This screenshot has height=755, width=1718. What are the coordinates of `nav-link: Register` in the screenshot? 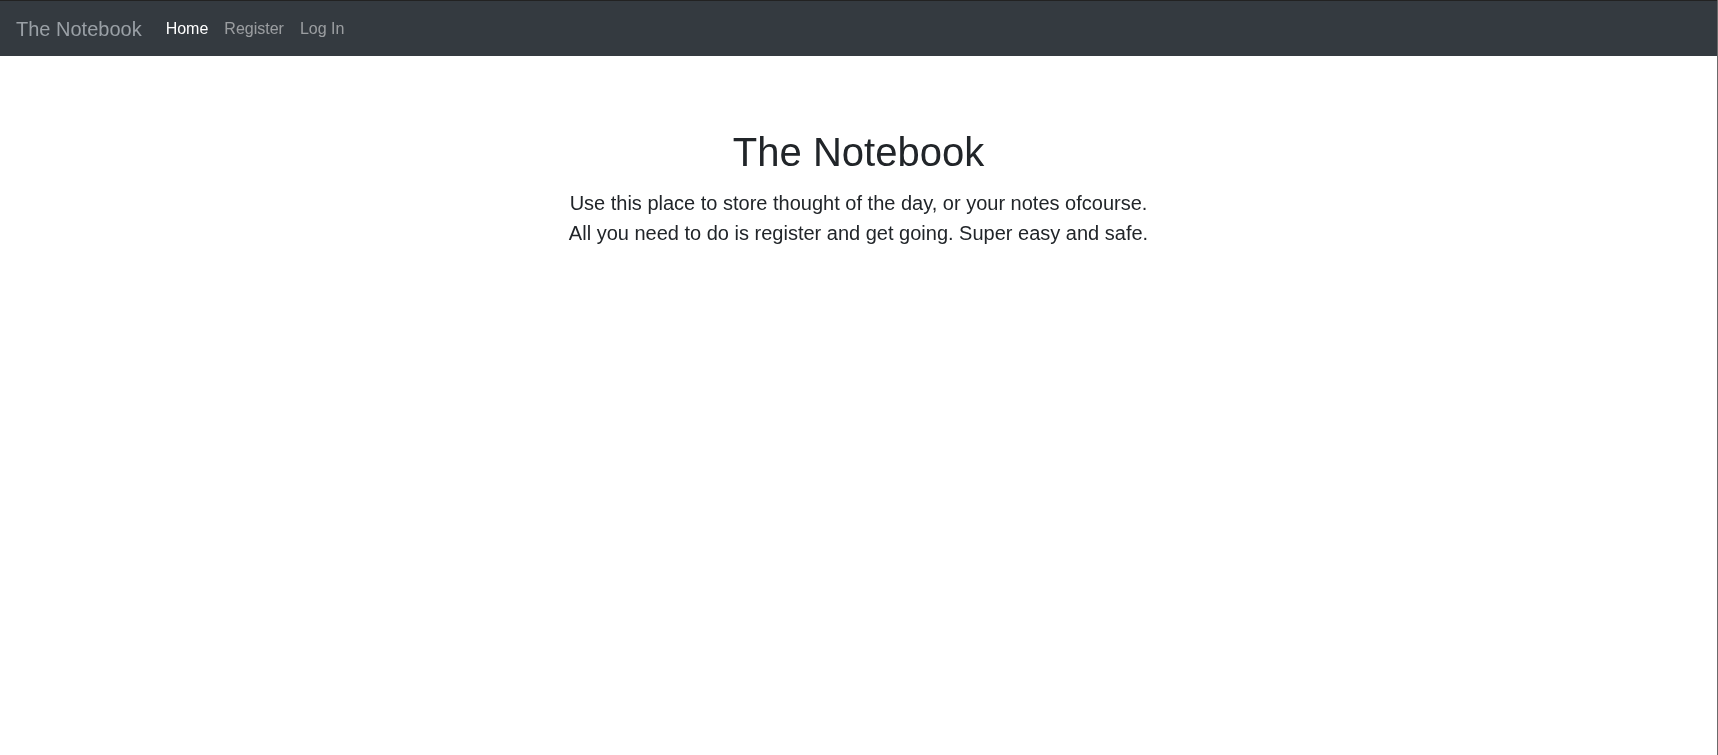 It's located at (254, 28).